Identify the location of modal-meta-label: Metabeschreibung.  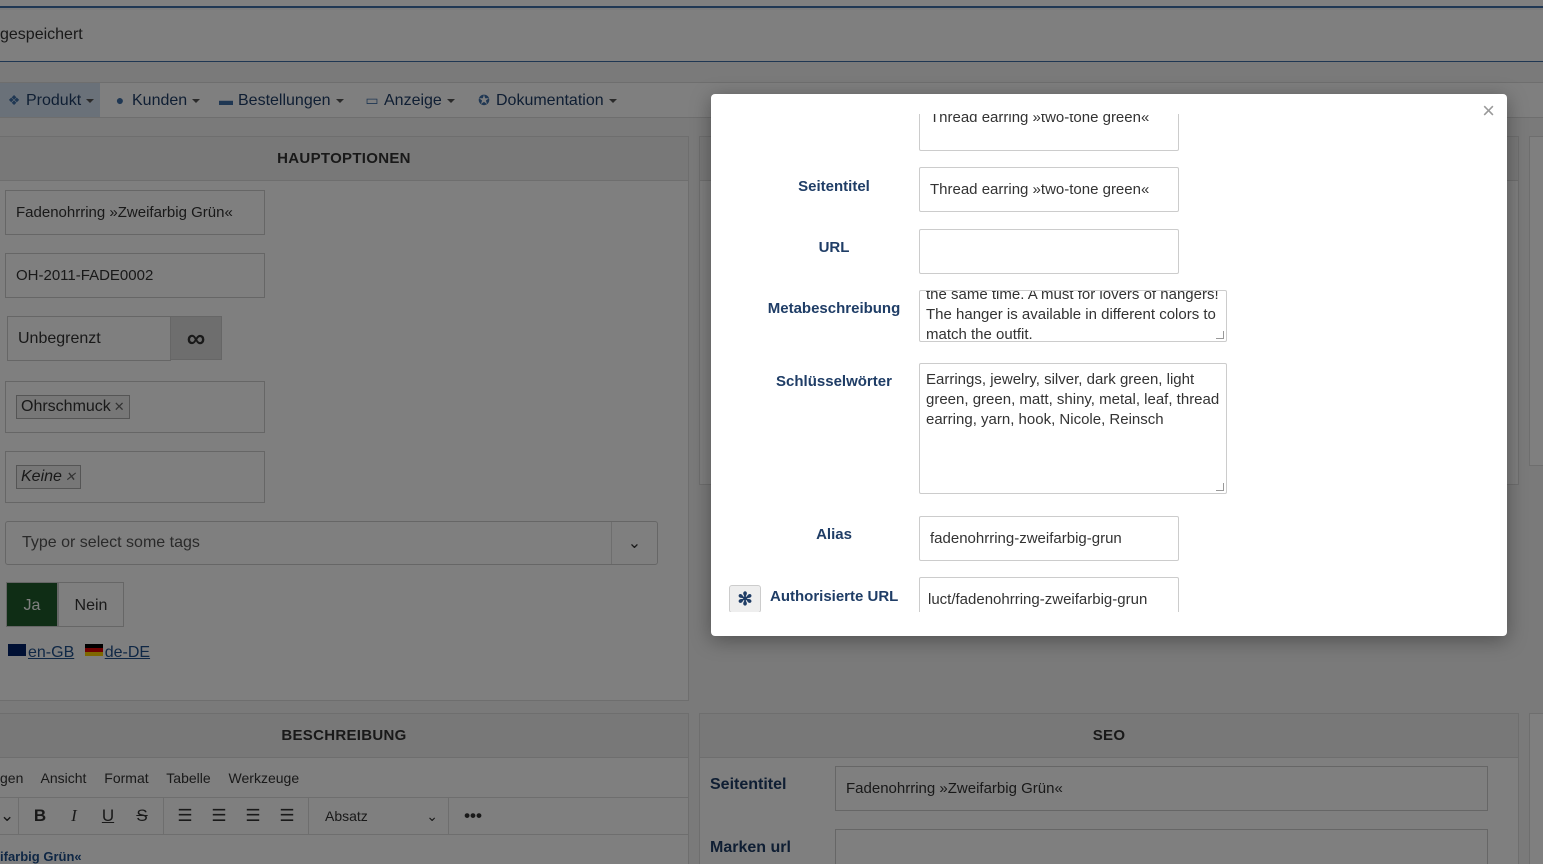
(834, 308).